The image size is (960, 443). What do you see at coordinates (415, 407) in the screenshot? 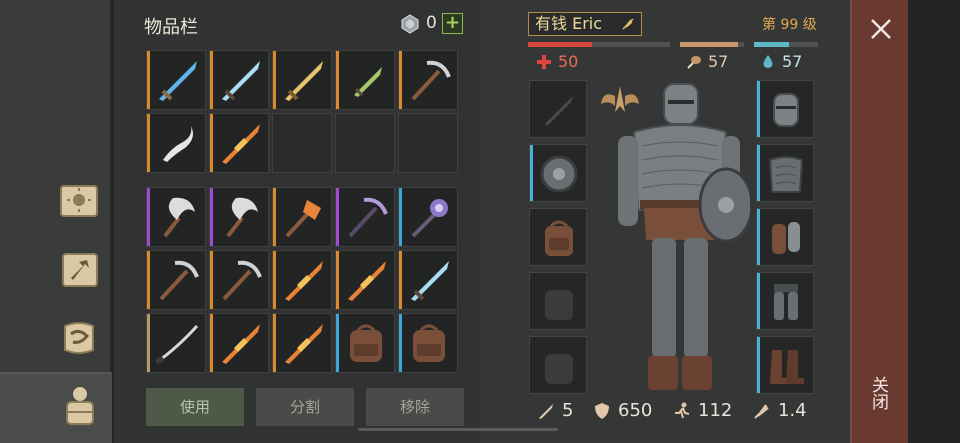
I see `remove-button: 移除` at bounding box center [415, 407].